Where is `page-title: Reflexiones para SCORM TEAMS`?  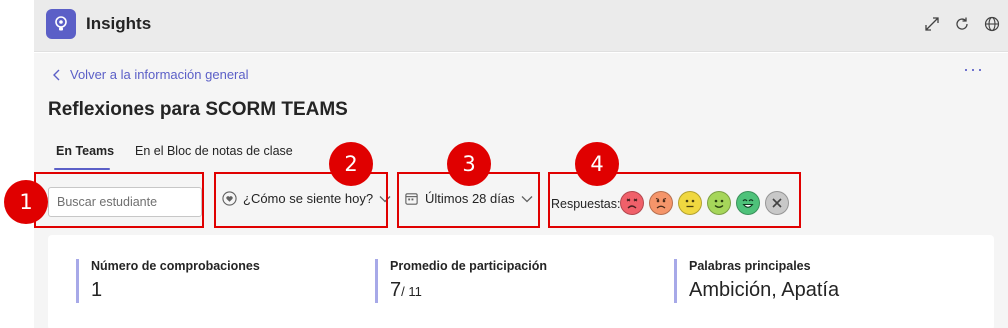 page-title: Reflexiones para SCORM TEAMS is located at coordinates (198, 109).